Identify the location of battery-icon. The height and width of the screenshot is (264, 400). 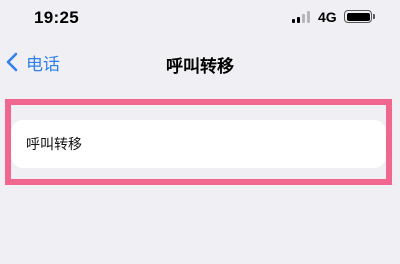
(359, 16).